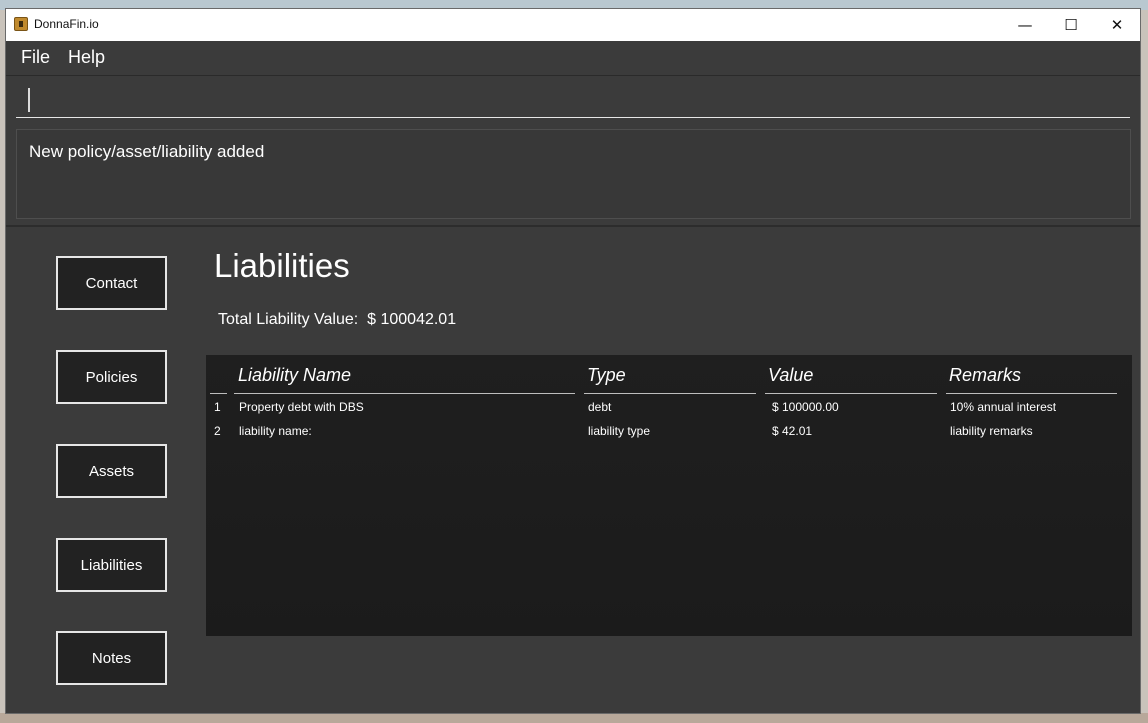  What do you see at coordinates (111, 283) in the screenshot?
I see `nav-contact-button: Contact` at bounding box center [111, 283].